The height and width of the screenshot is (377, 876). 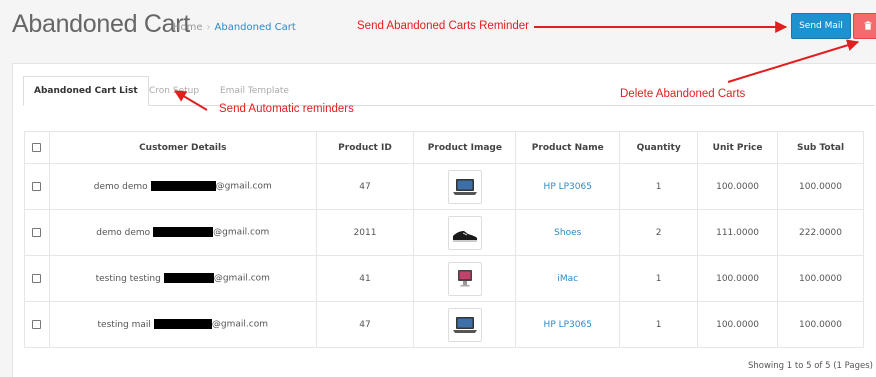 What do you see at coordinates (738, 232) in the screenshot?
I see `unit-price-cell: 111.0000` at bounding box center [738, 232].